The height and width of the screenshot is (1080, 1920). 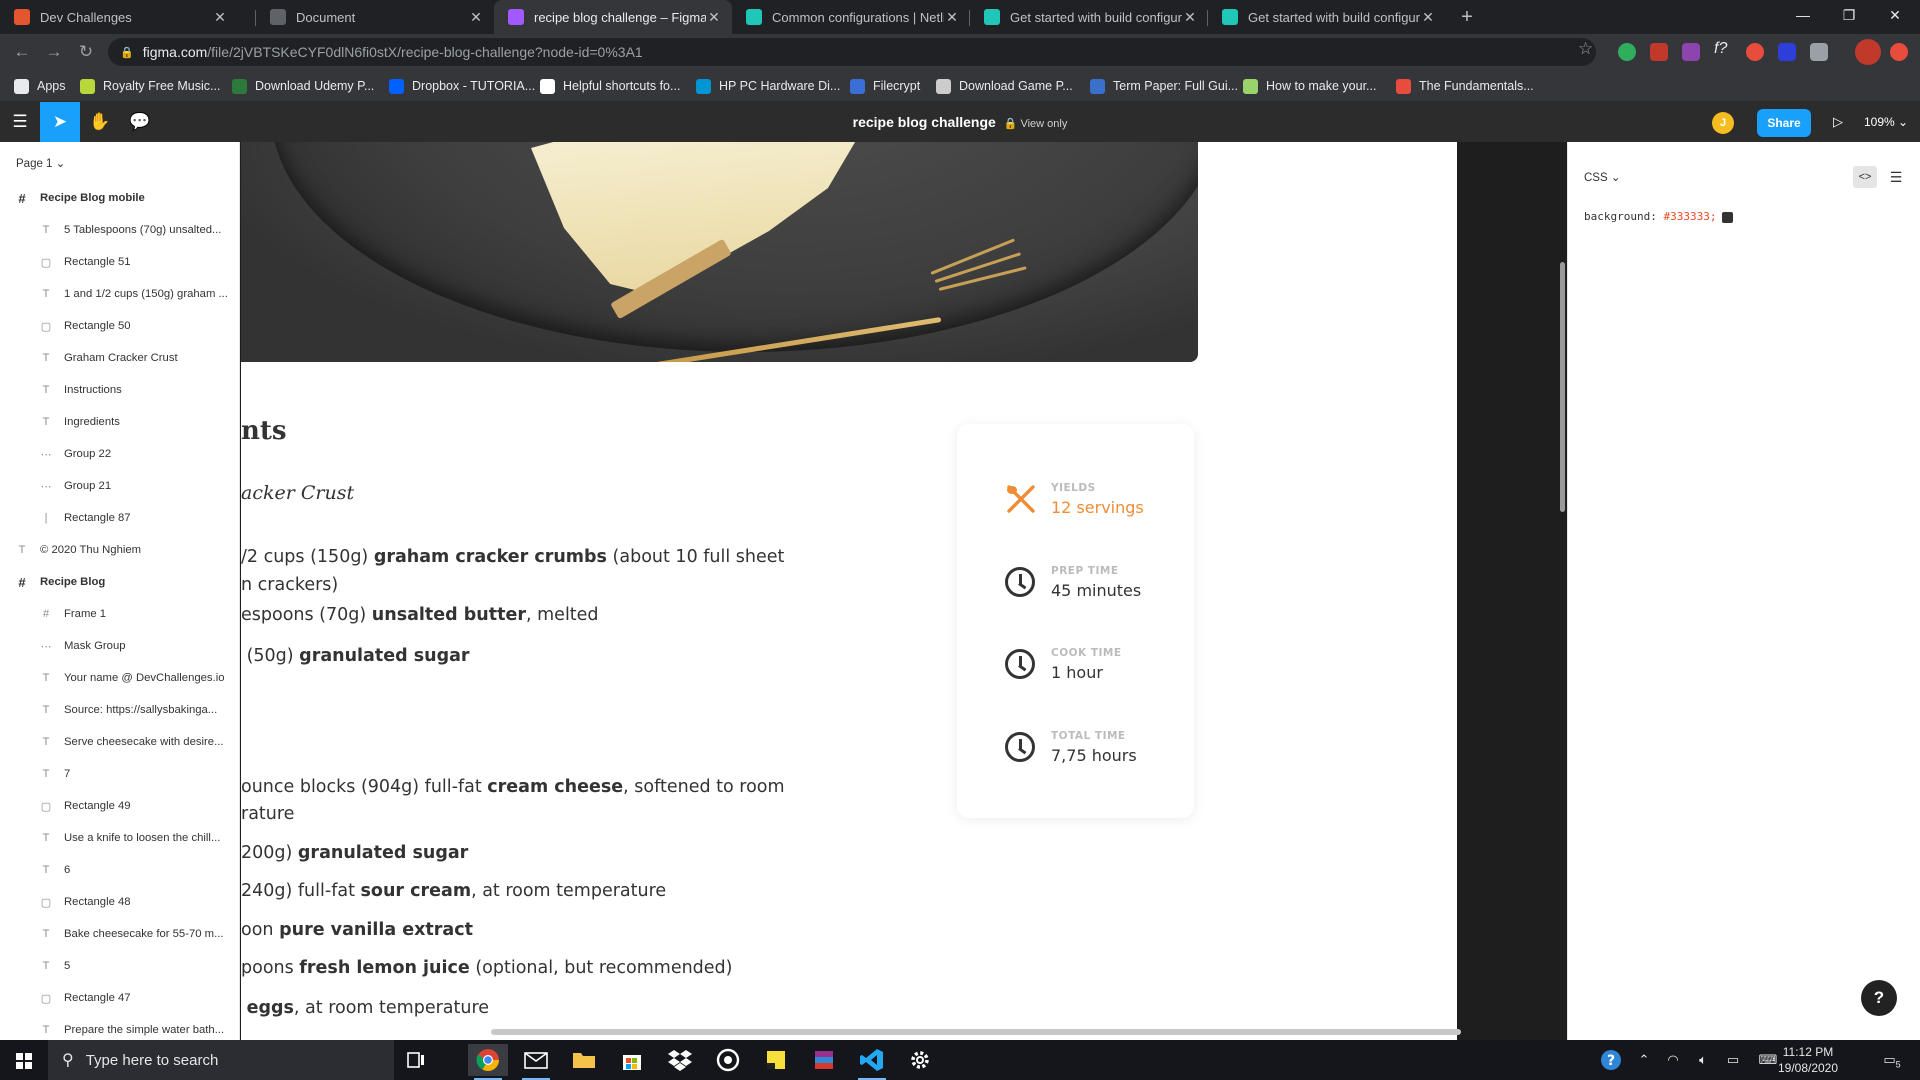 What do you see at coordinates (1892, 1060) in the screenshot?
I see `notifications-icon: ▭5` at bounding box center [1892, 1060].